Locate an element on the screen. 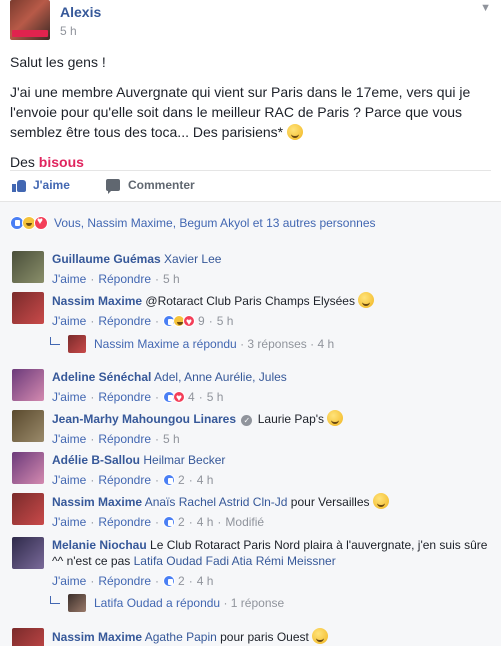 This screenshot has height=646, width=501. comment-icon is located at coordinates (113, 186).